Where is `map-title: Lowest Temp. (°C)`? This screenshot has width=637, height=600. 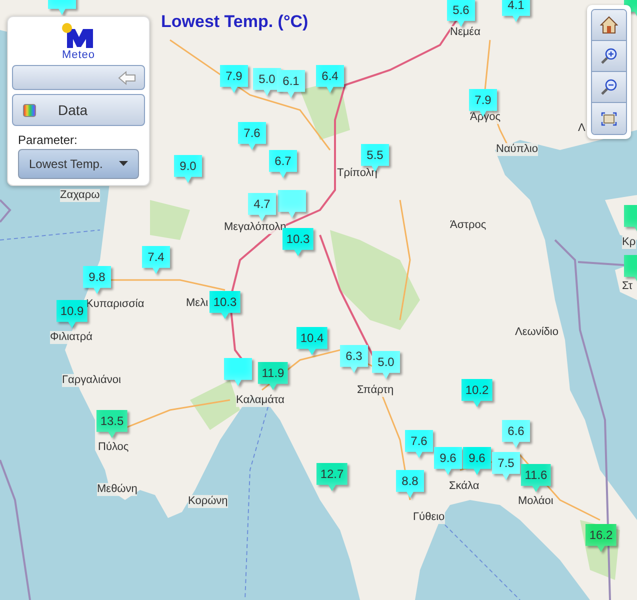
map-title: Lowest Temp. (°C) is located at coordinates (234, 21).